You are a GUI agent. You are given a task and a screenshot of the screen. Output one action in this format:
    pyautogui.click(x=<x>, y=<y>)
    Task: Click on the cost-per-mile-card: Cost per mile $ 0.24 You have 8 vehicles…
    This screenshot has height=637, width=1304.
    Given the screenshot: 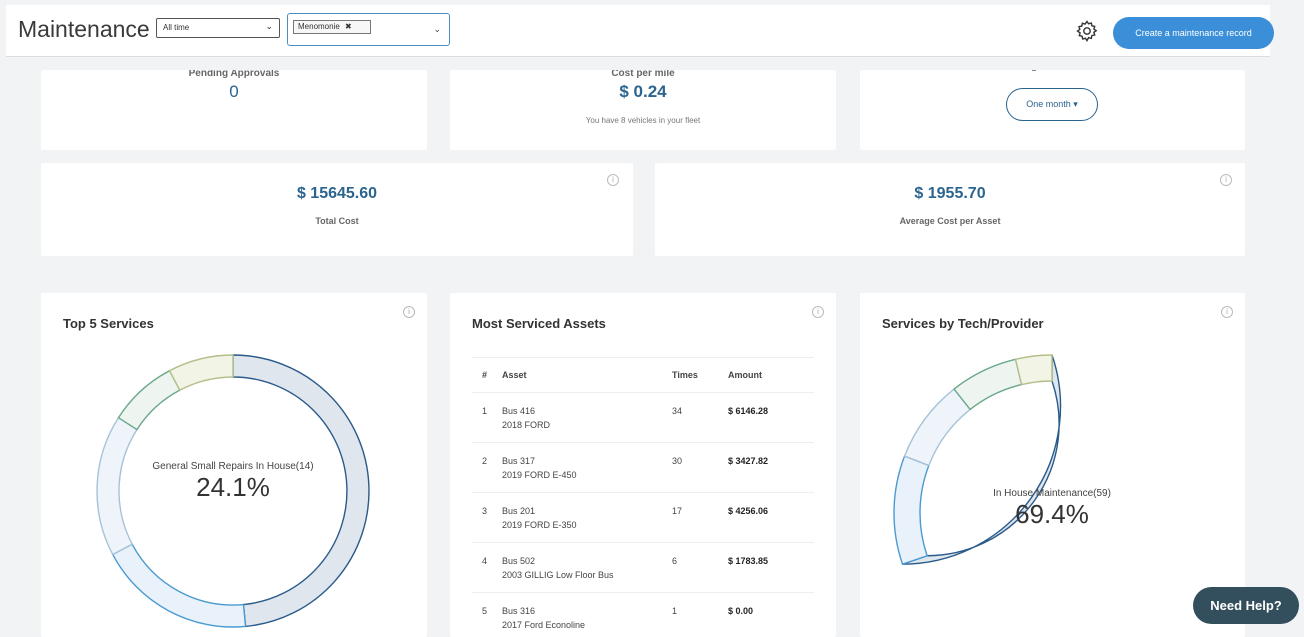 What is the action you would take?
    pyautogui.click(x=643, y=110)
    